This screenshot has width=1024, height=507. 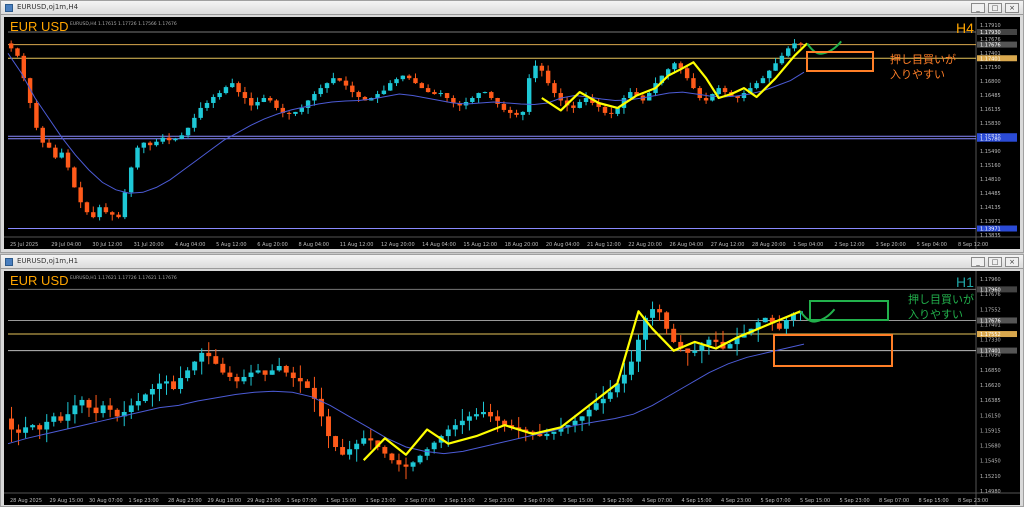 What do you see at coordinates (990, 401) in the screenshot?
I see `price-tick-label: 1.16385` at bounding box center [990, 401].